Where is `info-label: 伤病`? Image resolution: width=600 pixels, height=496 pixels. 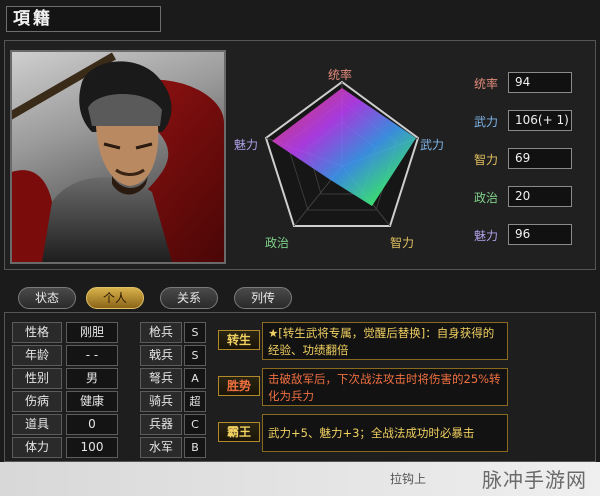
info-label: 伤病 is located at coordinates (37, 401).